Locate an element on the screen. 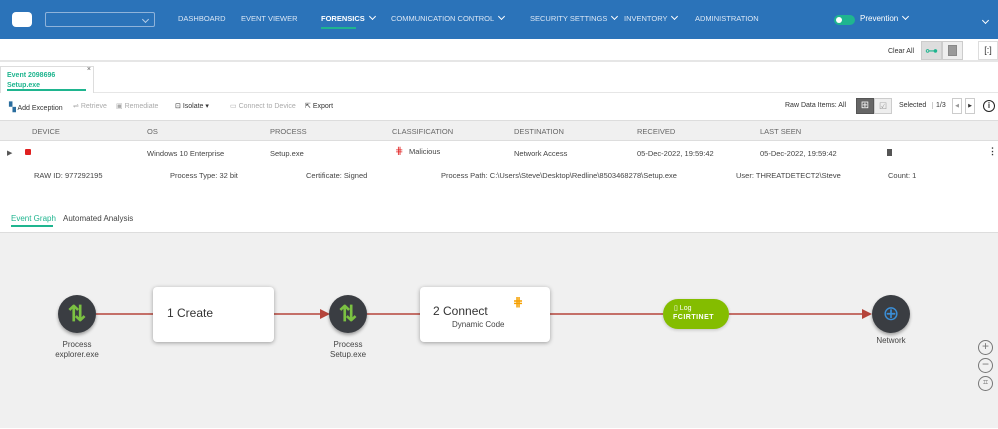 The image size is (998, 429). user: User: THREATDETECT2\Steve is located at coordinates (788, 175).